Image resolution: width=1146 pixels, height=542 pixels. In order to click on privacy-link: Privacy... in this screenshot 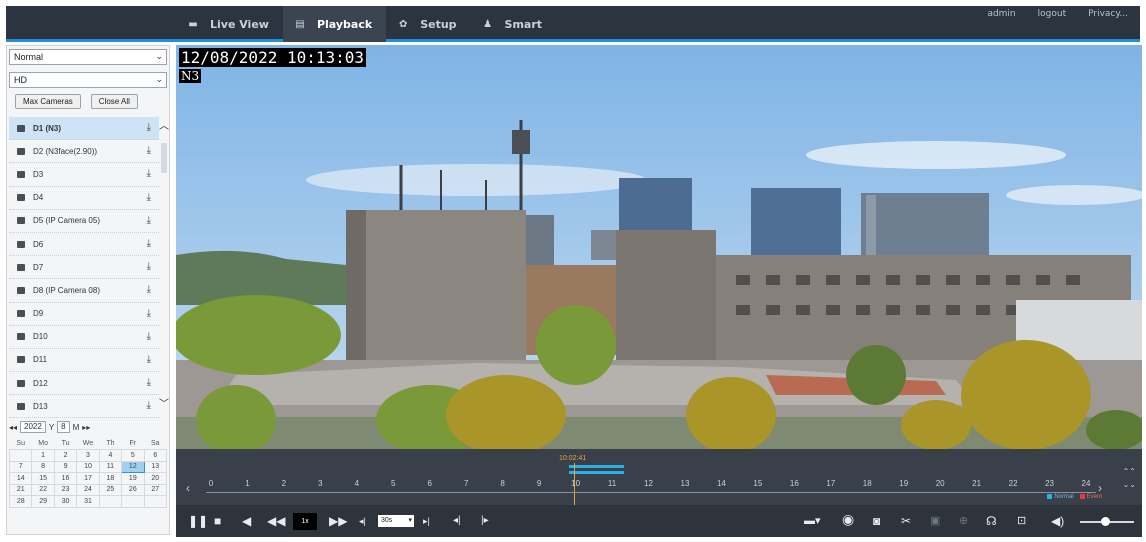, I will do `click(1108, 14)`.